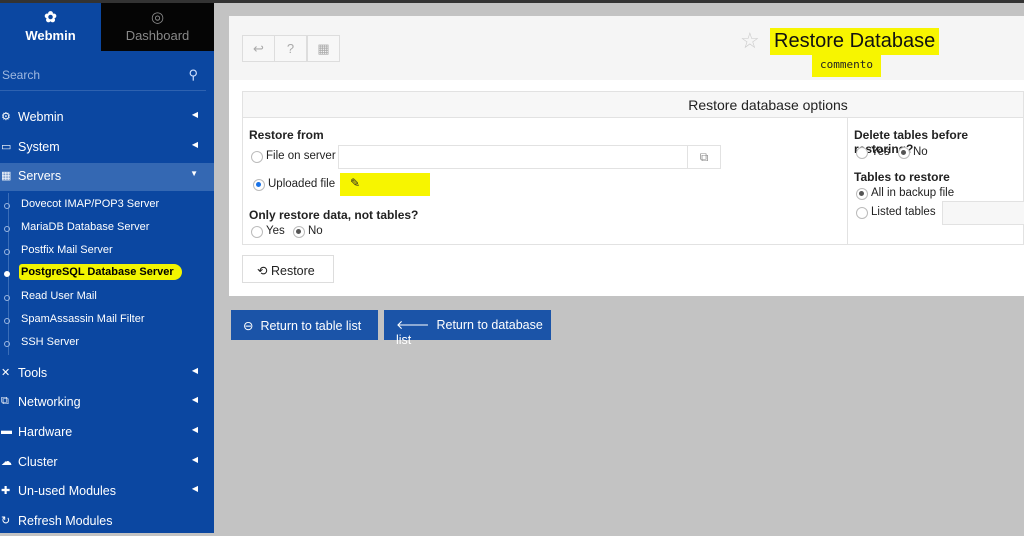  I want to click on restore-button: ⟲ Restore, so click(288, 269).